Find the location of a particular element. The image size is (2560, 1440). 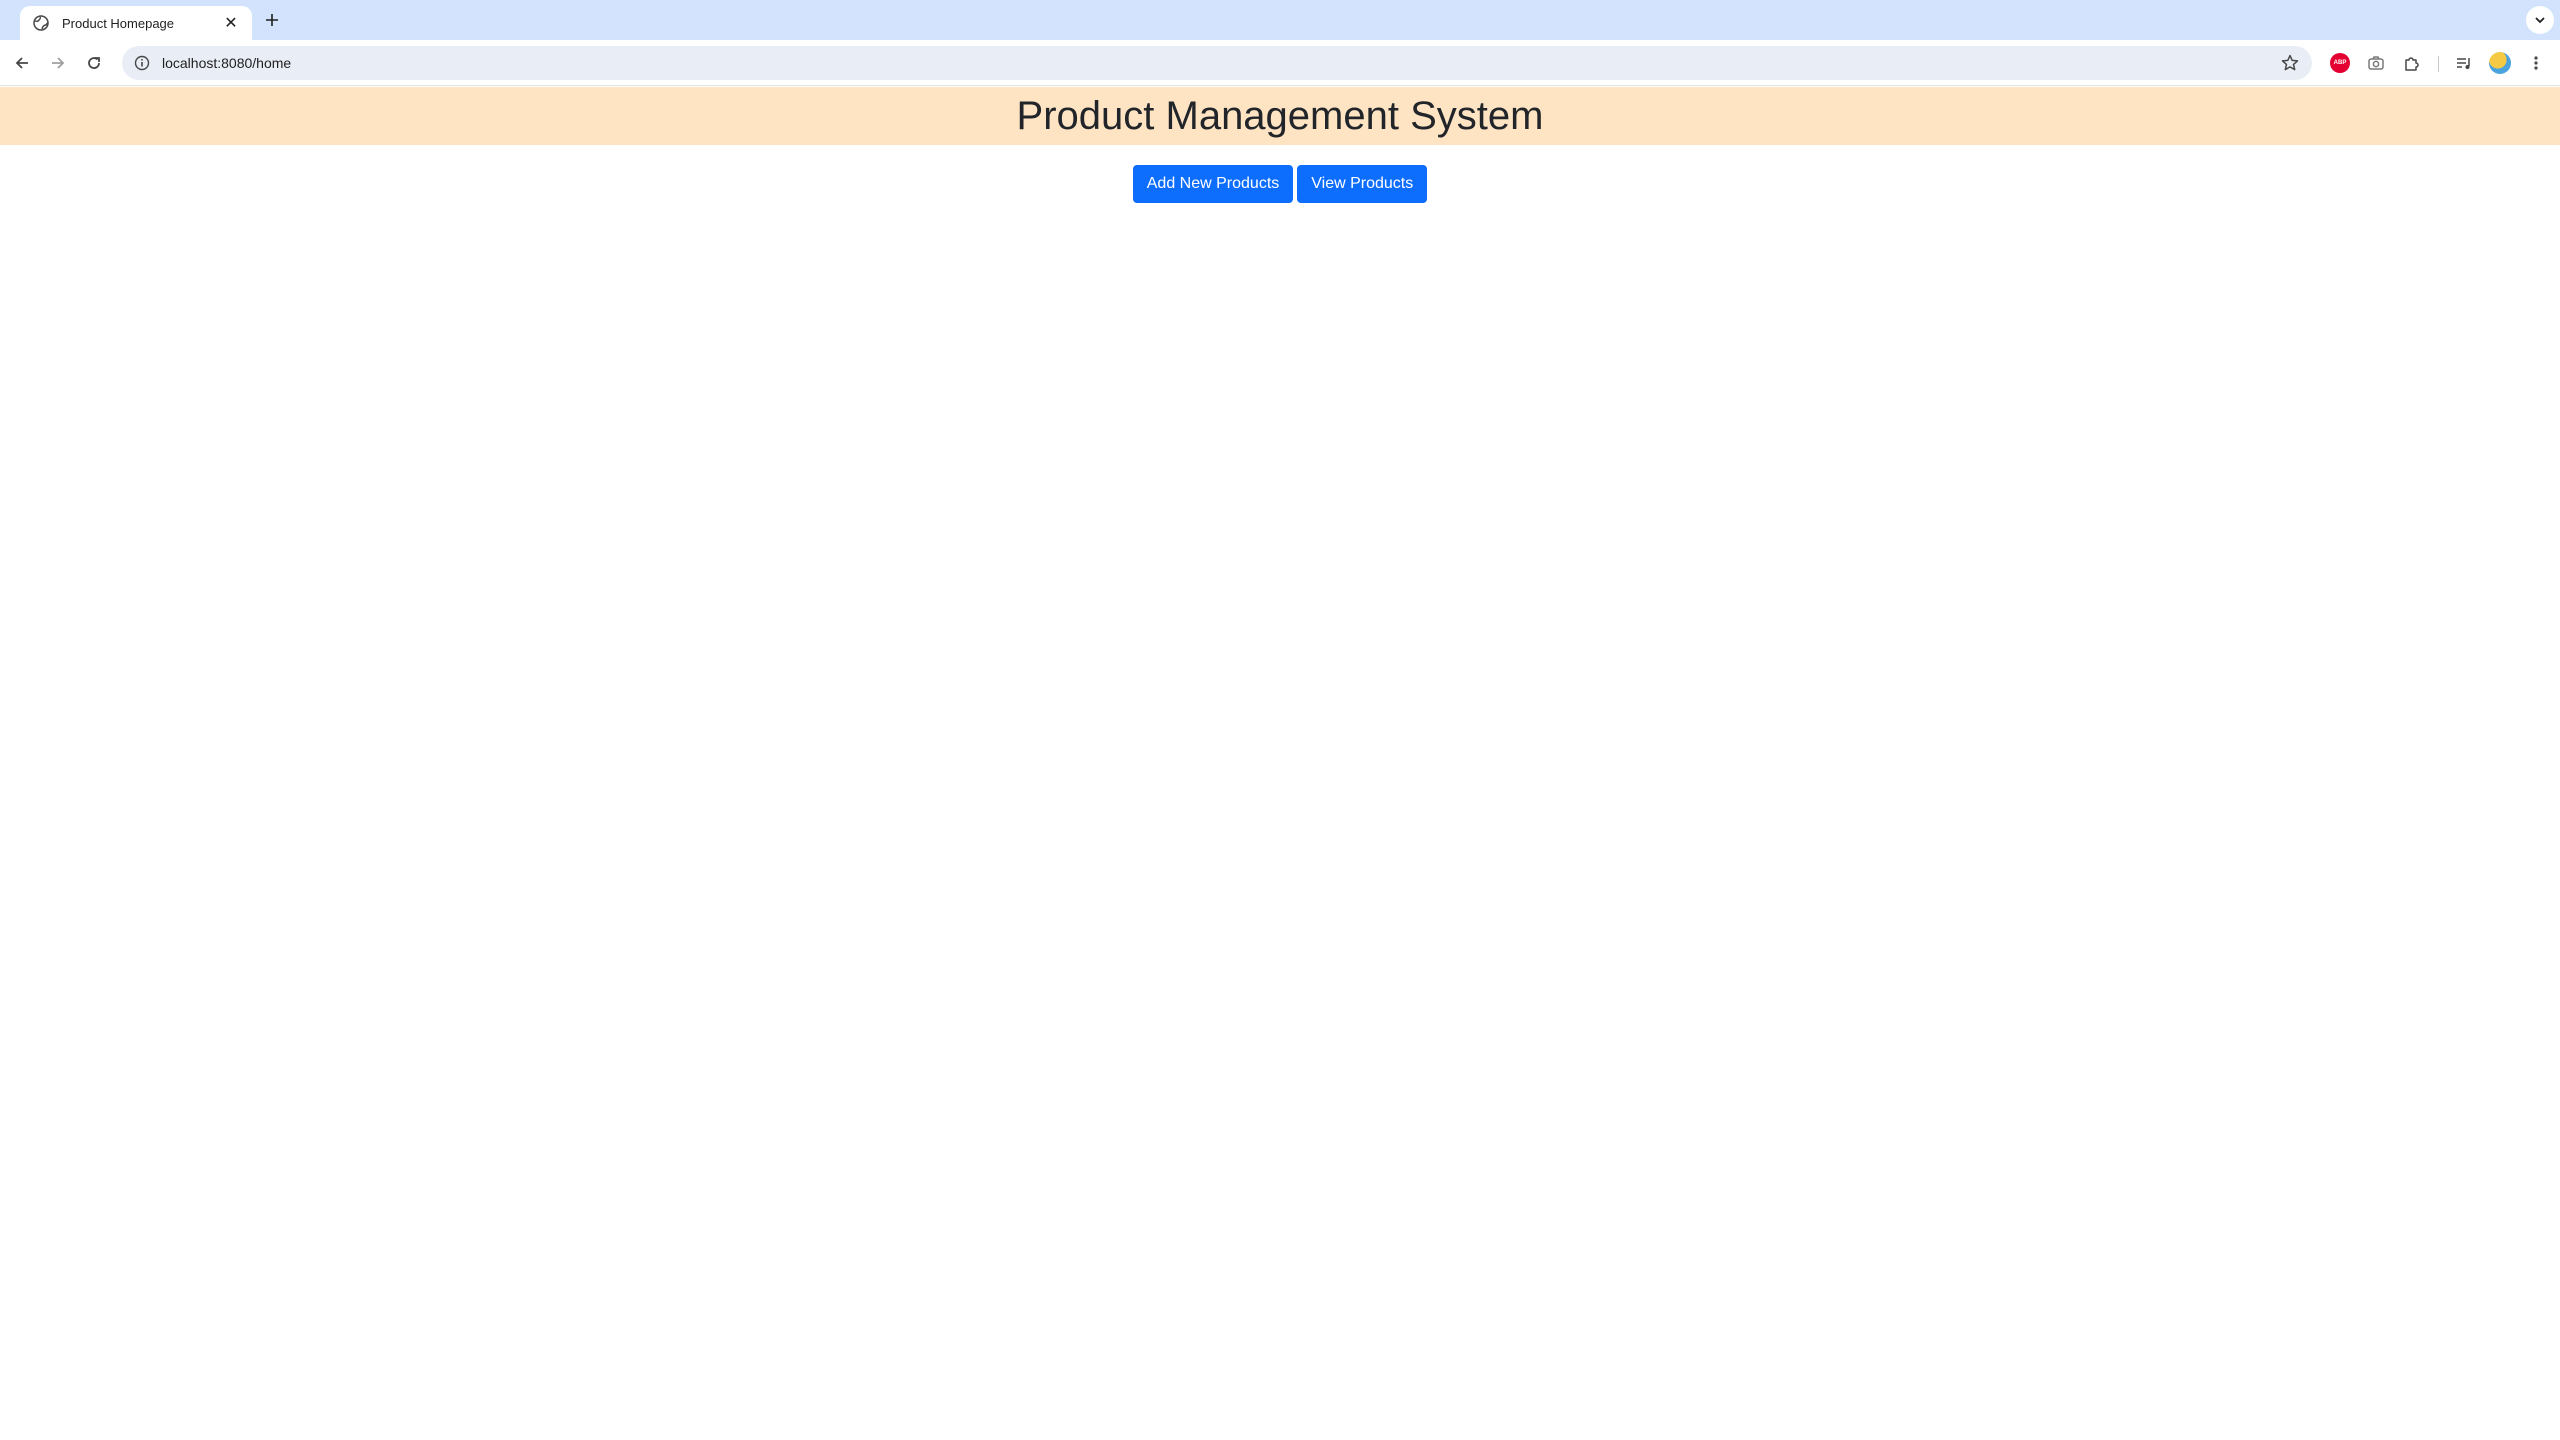

reload-icon is located at coordinates (94, 63).